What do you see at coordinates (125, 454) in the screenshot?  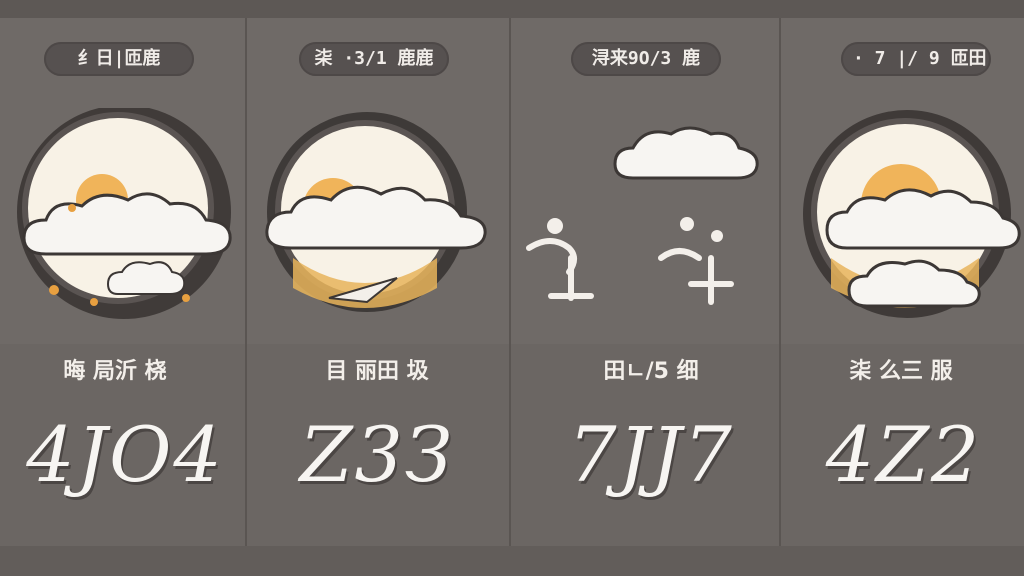 I see `temperature-value: 4JO4` at bounding box center [125, 454].